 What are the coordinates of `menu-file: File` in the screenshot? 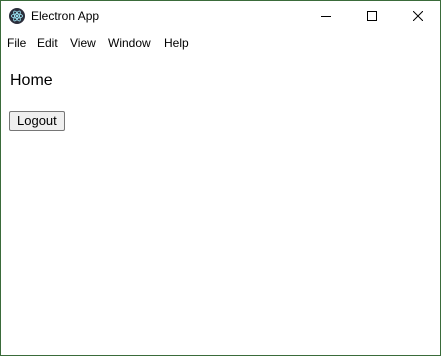 It's located at (16, 43).